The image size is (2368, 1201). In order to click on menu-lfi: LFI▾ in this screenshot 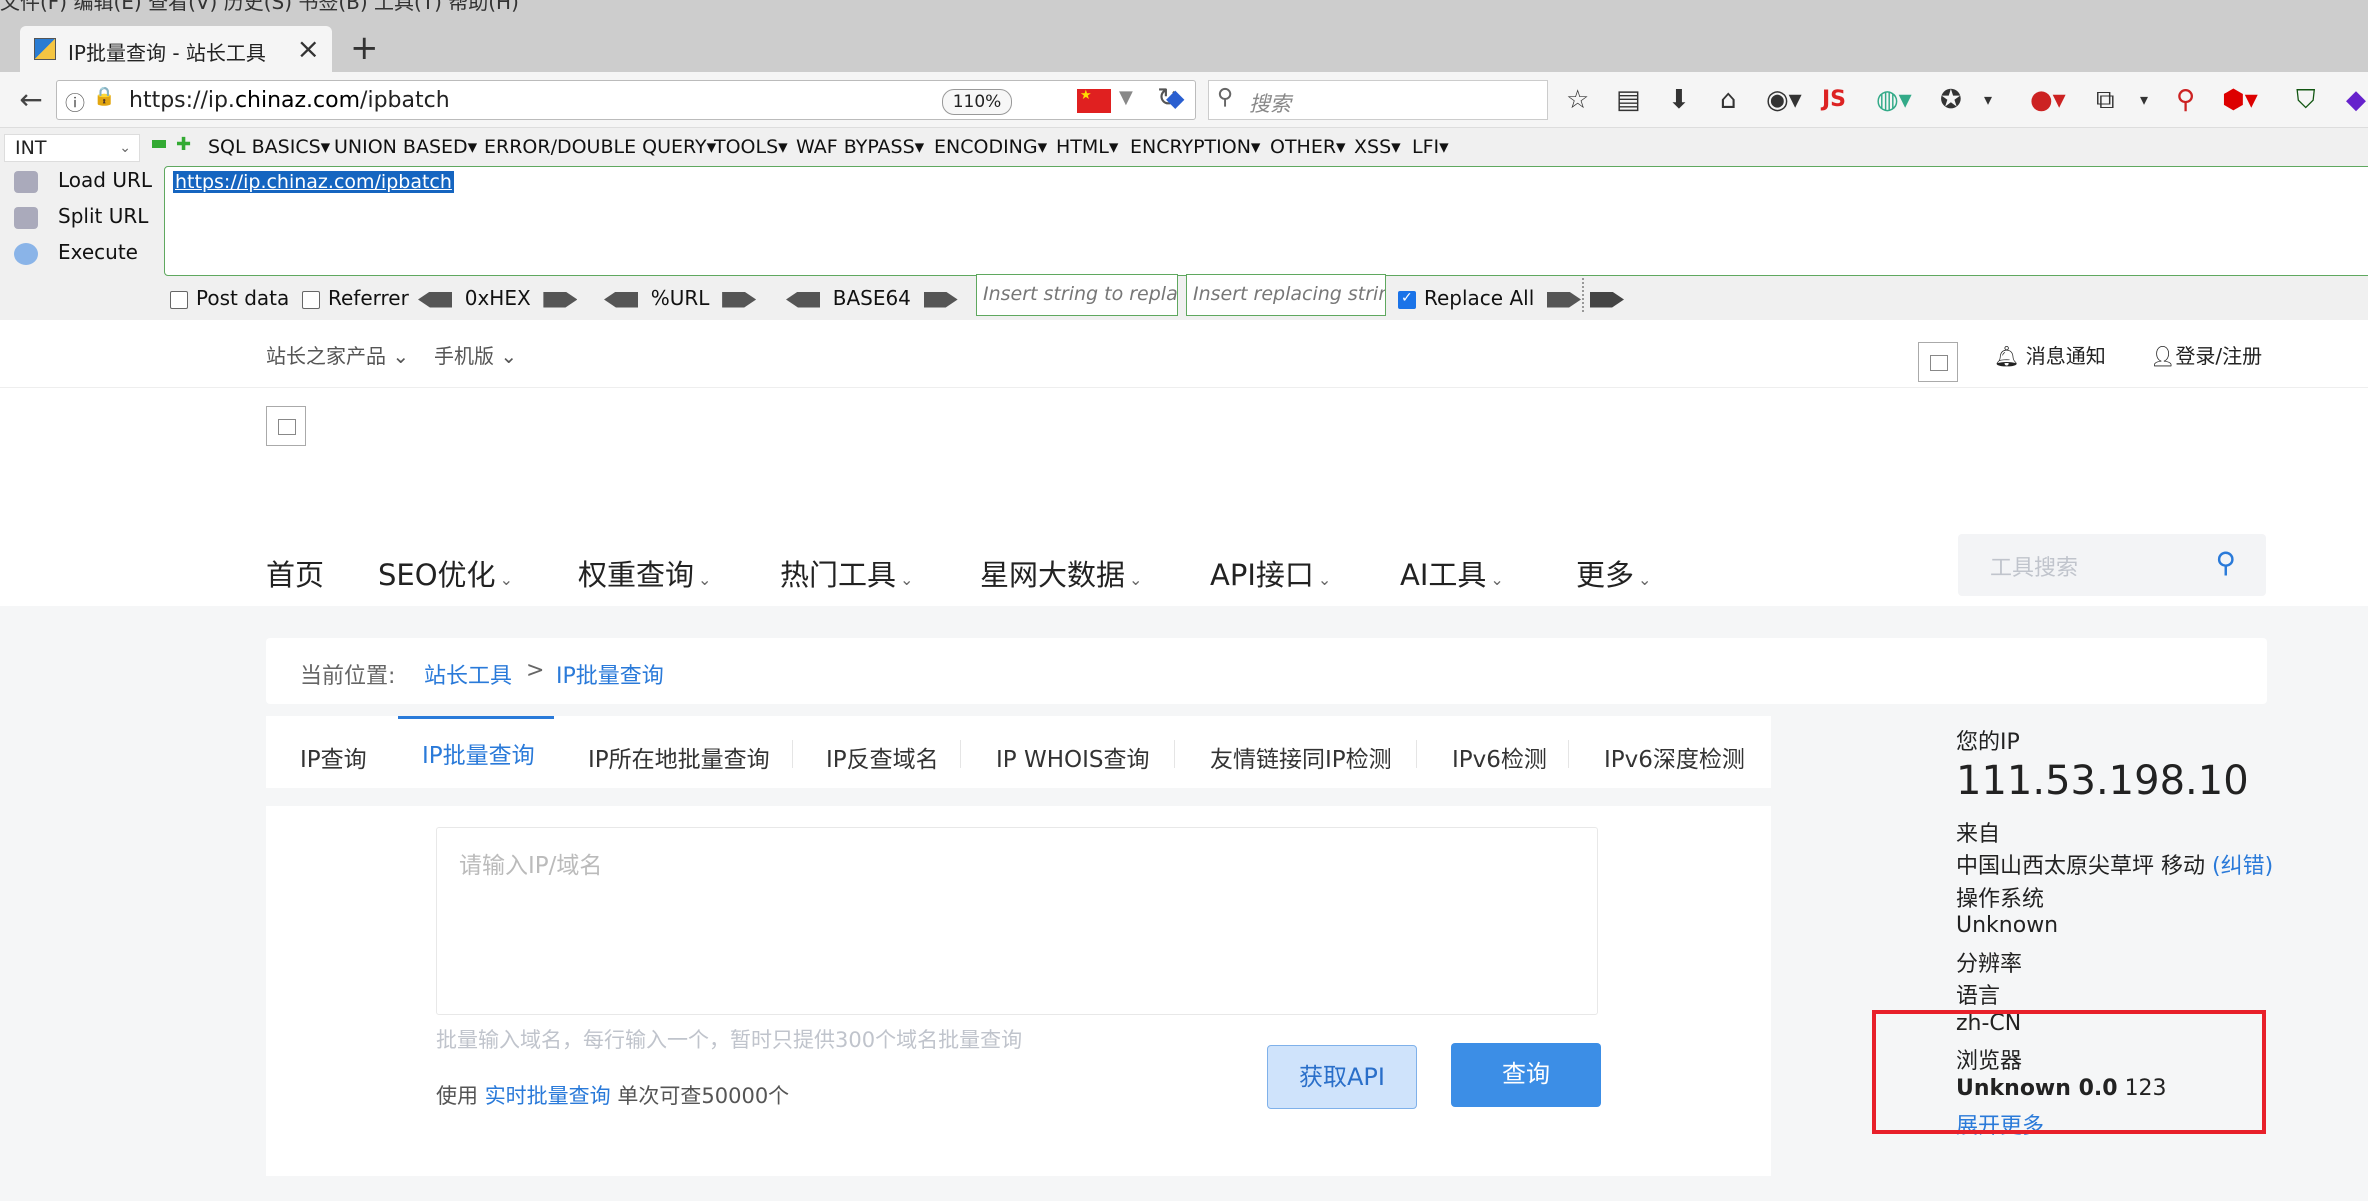, I will do `click(1430, 147)`.